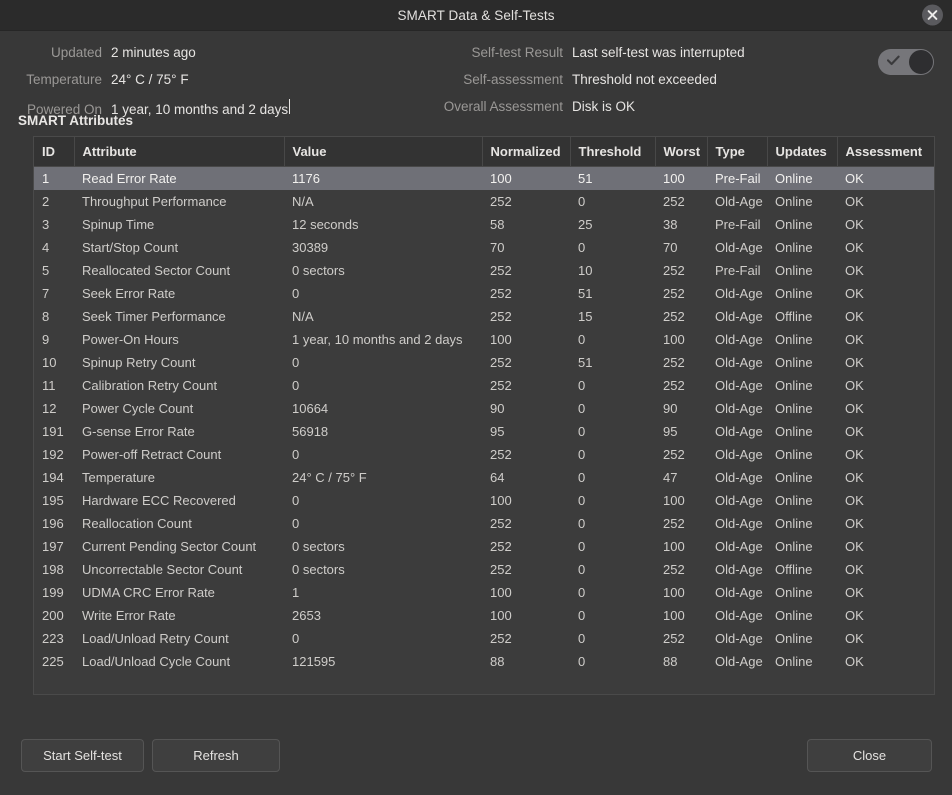  What do you see at coordinates (46, 247) in the screenshot?
I see `cell-id: 4` at bounding box center [46, 247].